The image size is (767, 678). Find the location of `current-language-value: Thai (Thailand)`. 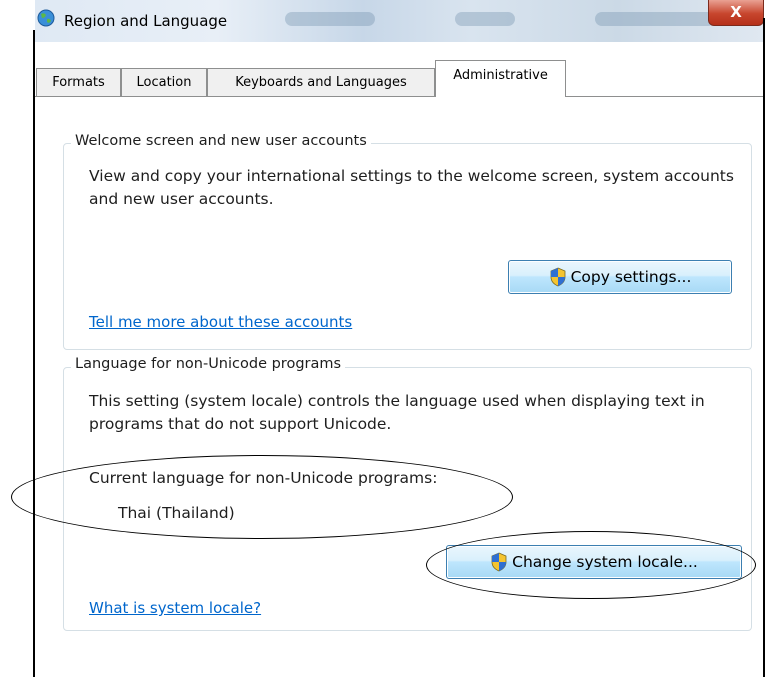

current-language-value: Thai (Thailand) is located at coordinates (176, 513).